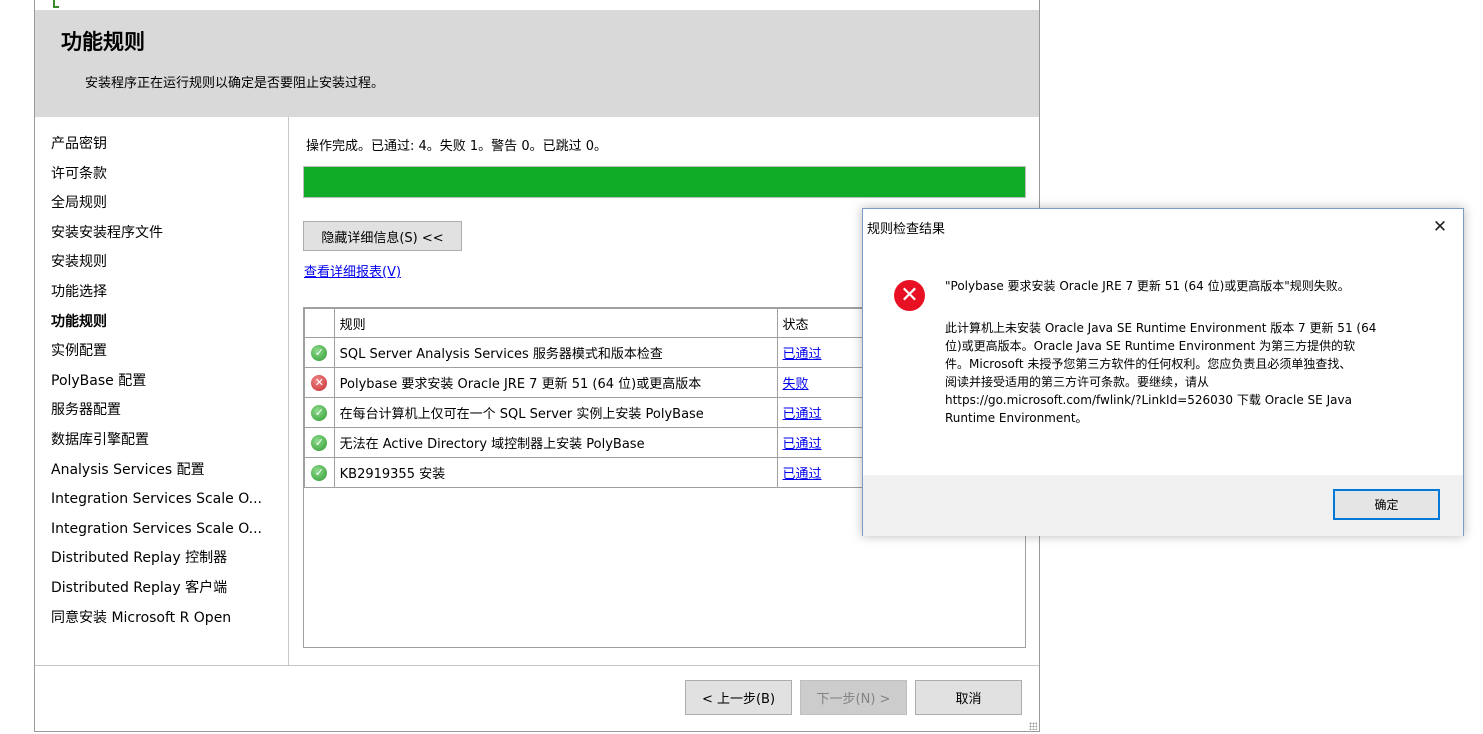 This screenshot has height=734, width=1483. What do you see at coordinates (167, 238) in the screenshot?
I see `sidebar-item-install-setup-files: 安装安装程序文件` at bounding box center [167, 238].